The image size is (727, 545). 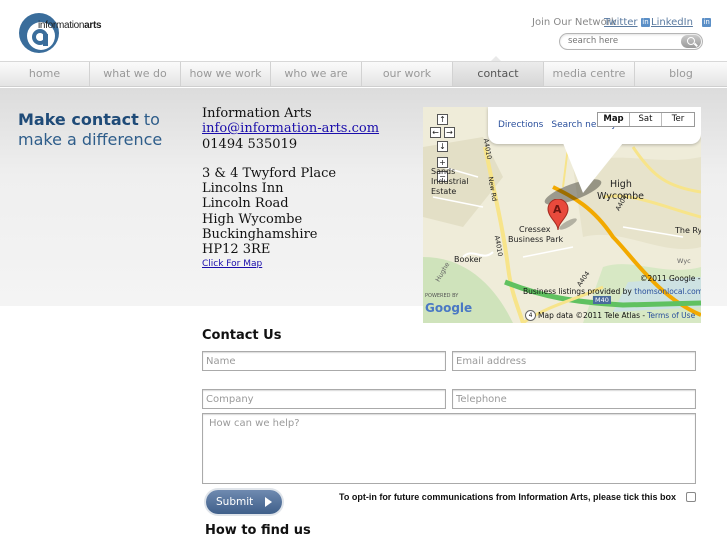 What do you see at coordinates (250, 144) in the screenshot?
I see `phone-number: 01494 535019` at bounding box center [250, 144].